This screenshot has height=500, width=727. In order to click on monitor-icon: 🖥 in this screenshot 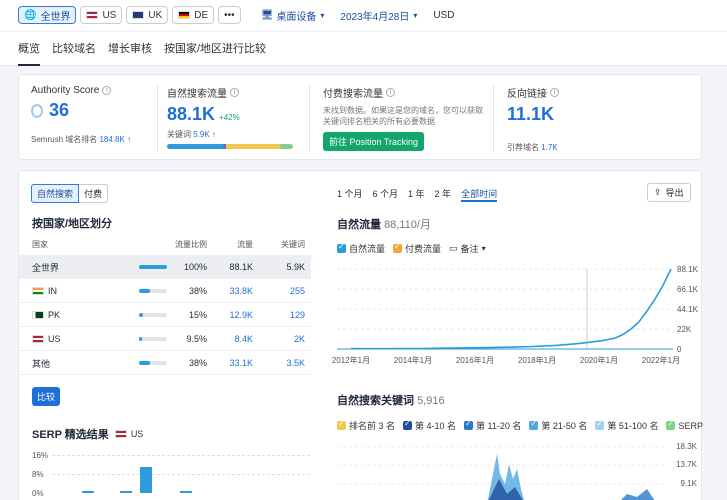, I will do `click(267, 15)`.